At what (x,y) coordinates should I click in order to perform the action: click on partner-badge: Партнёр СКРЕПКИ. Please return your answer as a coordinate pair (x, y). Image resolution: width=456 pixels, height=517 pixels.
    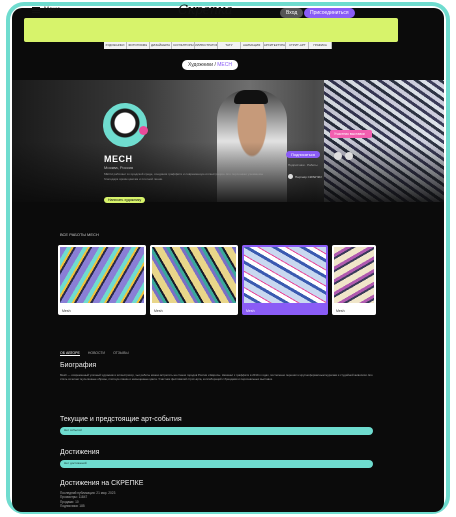
    Looking at the image, I should click on (305, 176).